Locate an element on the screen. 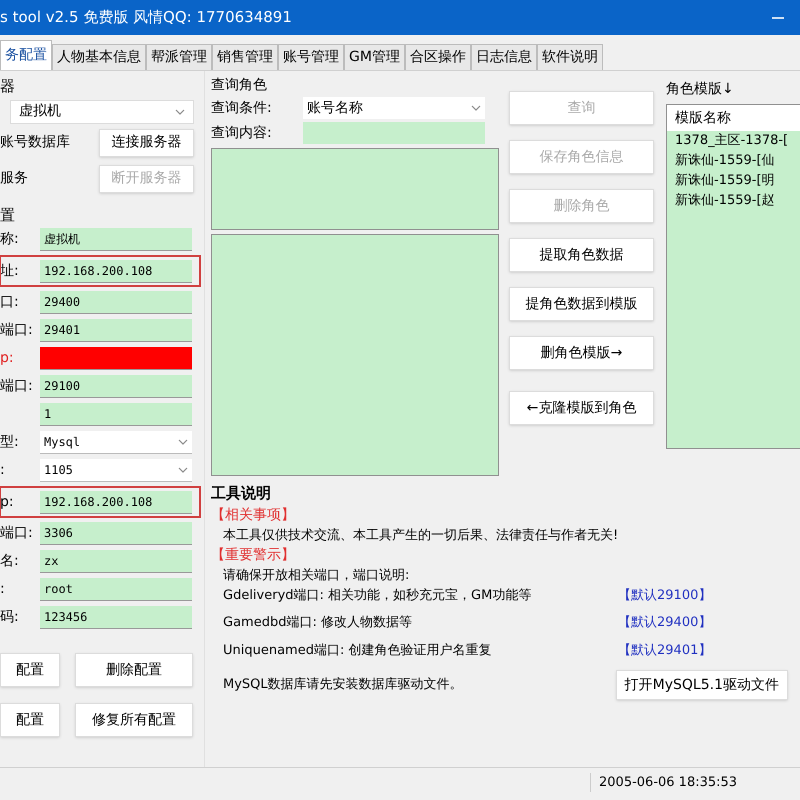  dropdown: 账号名称 is located at coordinates (394, 108).